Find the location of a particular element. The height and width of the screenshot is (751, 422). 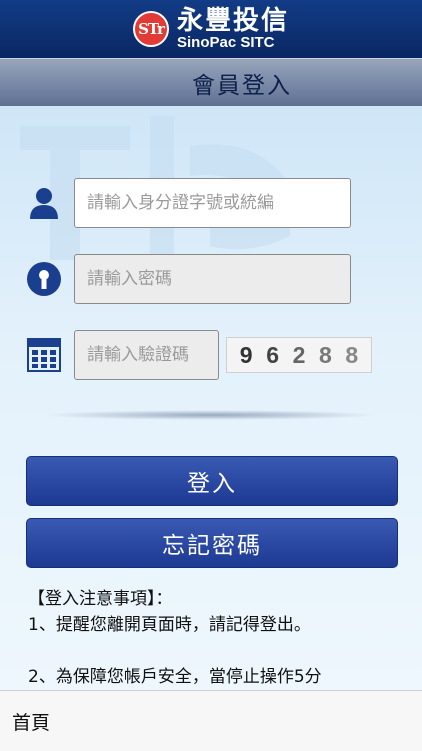

captcha-image: 9 6 2 8 8 is located at coordinates (299, 355).